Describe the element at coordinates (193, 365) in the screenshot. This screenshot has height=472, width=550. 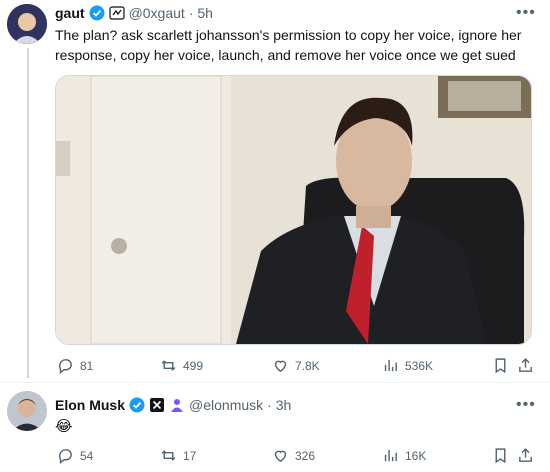
I see `repost-count: 499` at that location.